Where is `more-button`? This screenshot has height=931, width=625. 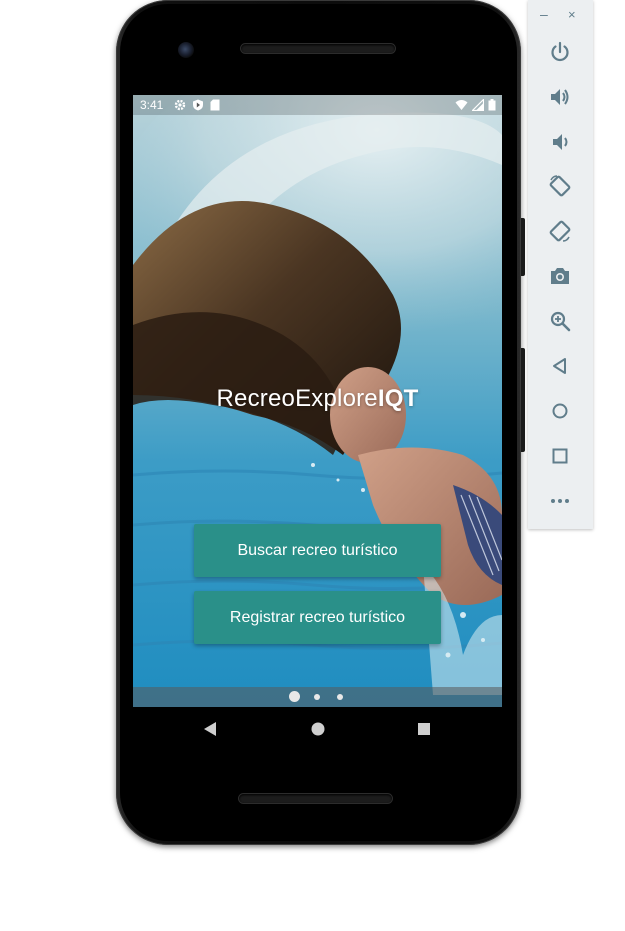 more-button is located at coordinates (560, 501).